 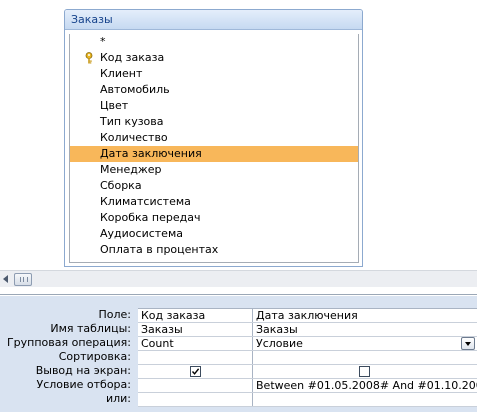 What do you see at coordinates (5, 279) in the screenshot?
I see `scroll-left-arrow-icon` at bounding box center [5, 279].